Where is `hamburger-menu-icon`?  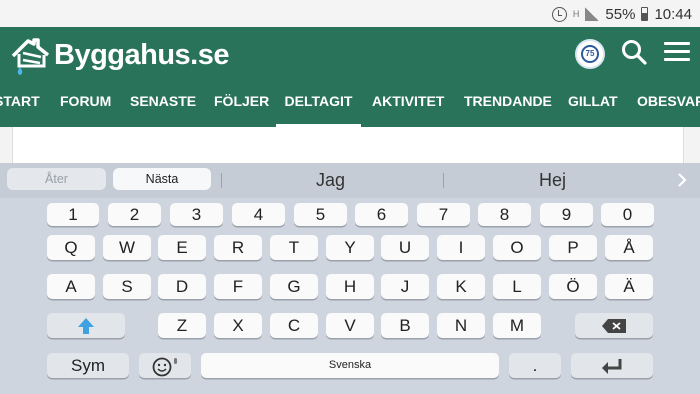
hamburger-menu-icon is located at coordinates (677, 53).